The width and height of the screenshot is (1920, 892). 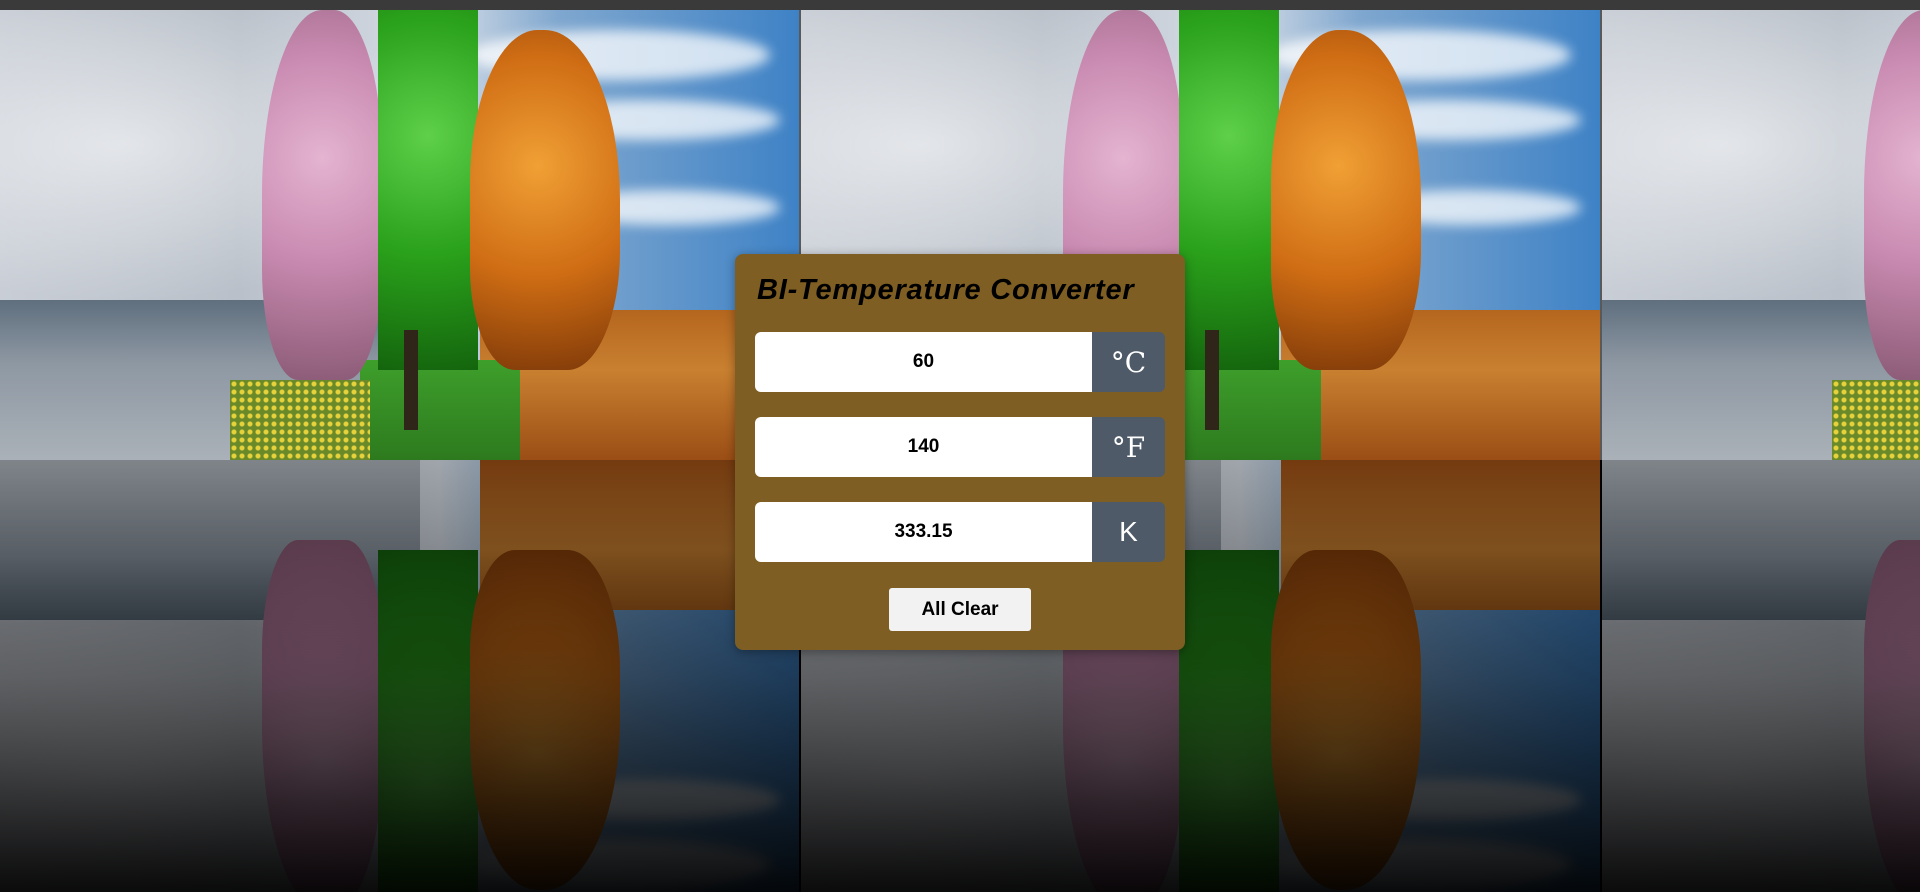 I want to click on kelvin-unit-label: K, so click(x=1128, y=532).